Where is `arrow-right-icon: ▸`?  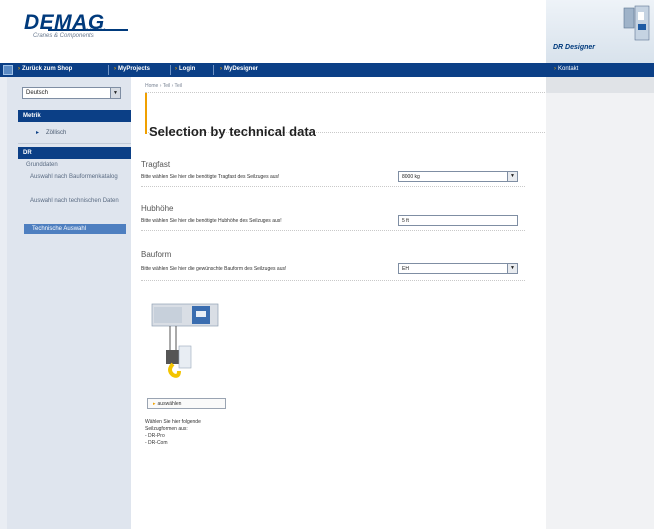 arrow-right-icon: ▸ is located at coordinates (154, 404).